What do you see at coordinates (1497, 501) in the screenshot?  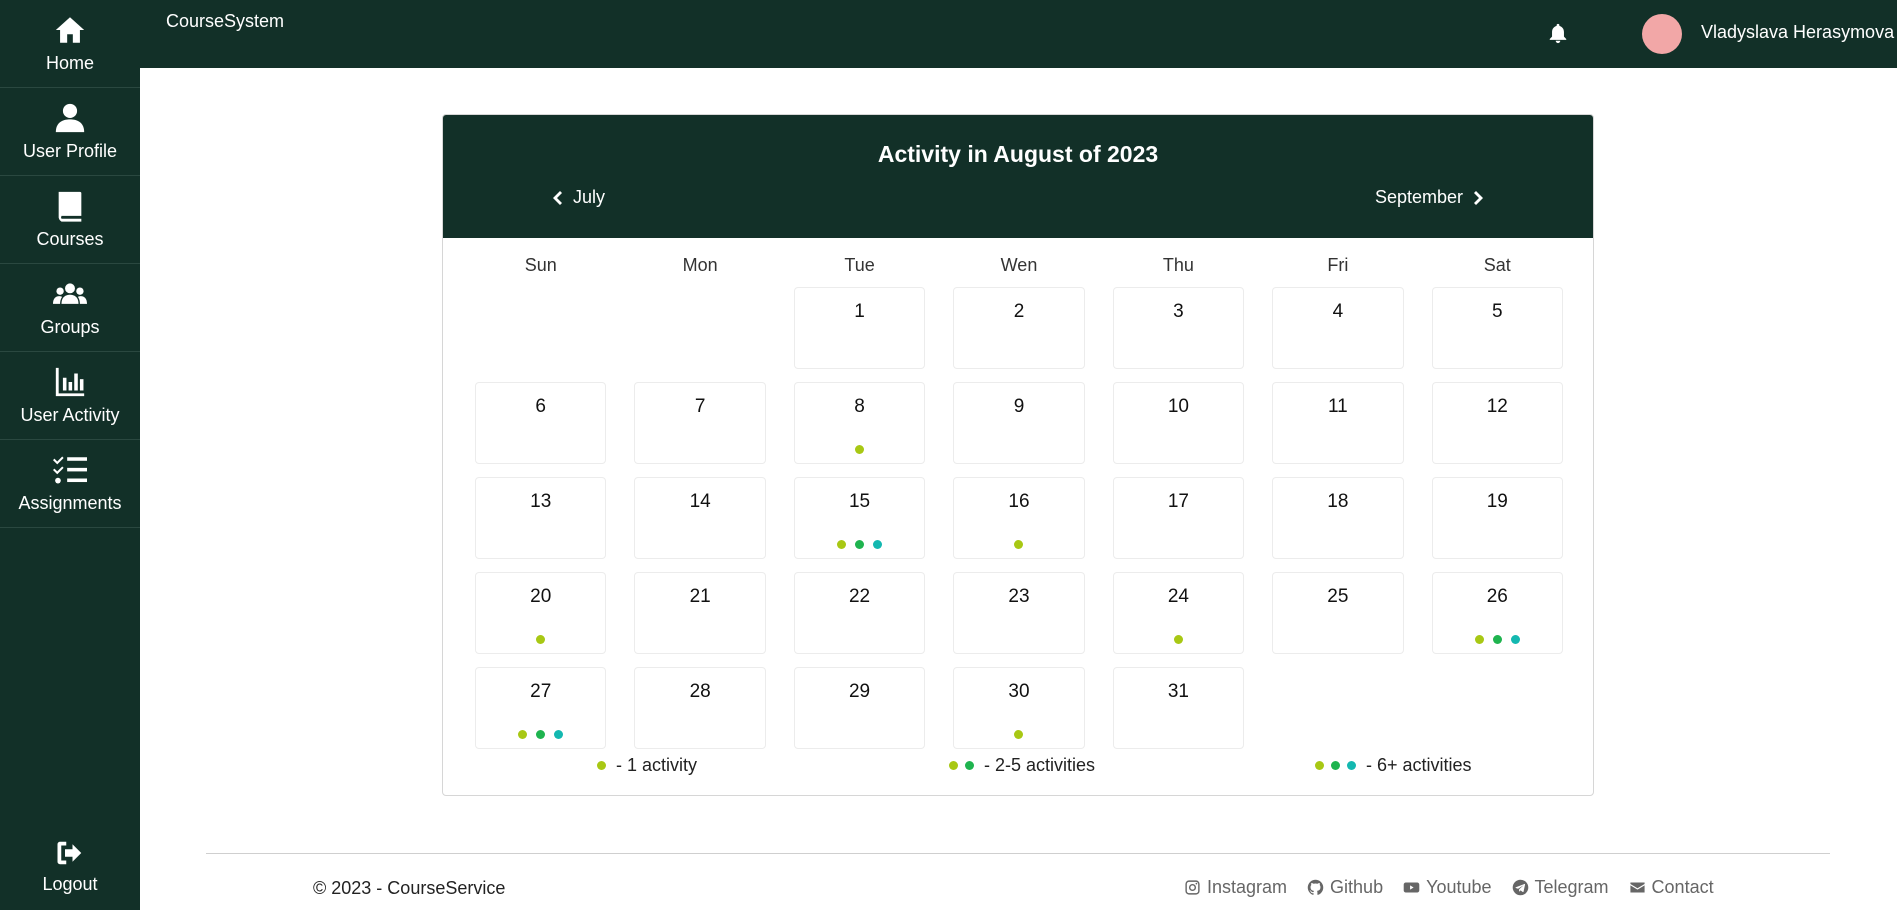 I see `day-number: 19` at bounding box center [1497, 501].